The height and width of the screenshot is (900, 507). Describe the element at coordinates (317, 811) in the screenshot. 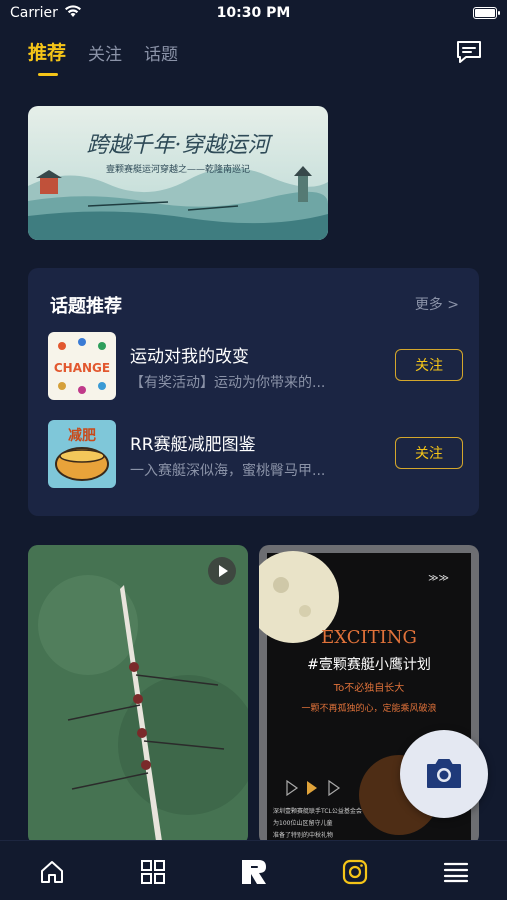

I see `poster-caption1: 深圳壹颗赛艇联手TCL公益基金会` at that location.